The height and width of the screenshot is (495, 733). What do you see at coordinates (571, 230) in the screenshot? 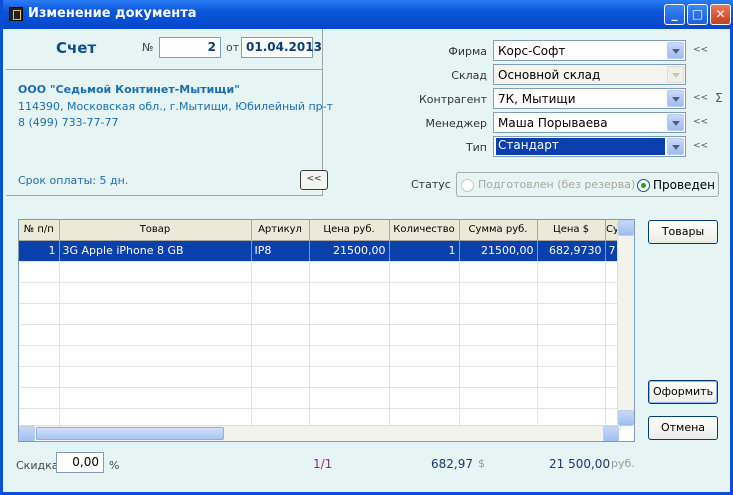
I see `col-header: Цена $` at bounding box center [571, 230].